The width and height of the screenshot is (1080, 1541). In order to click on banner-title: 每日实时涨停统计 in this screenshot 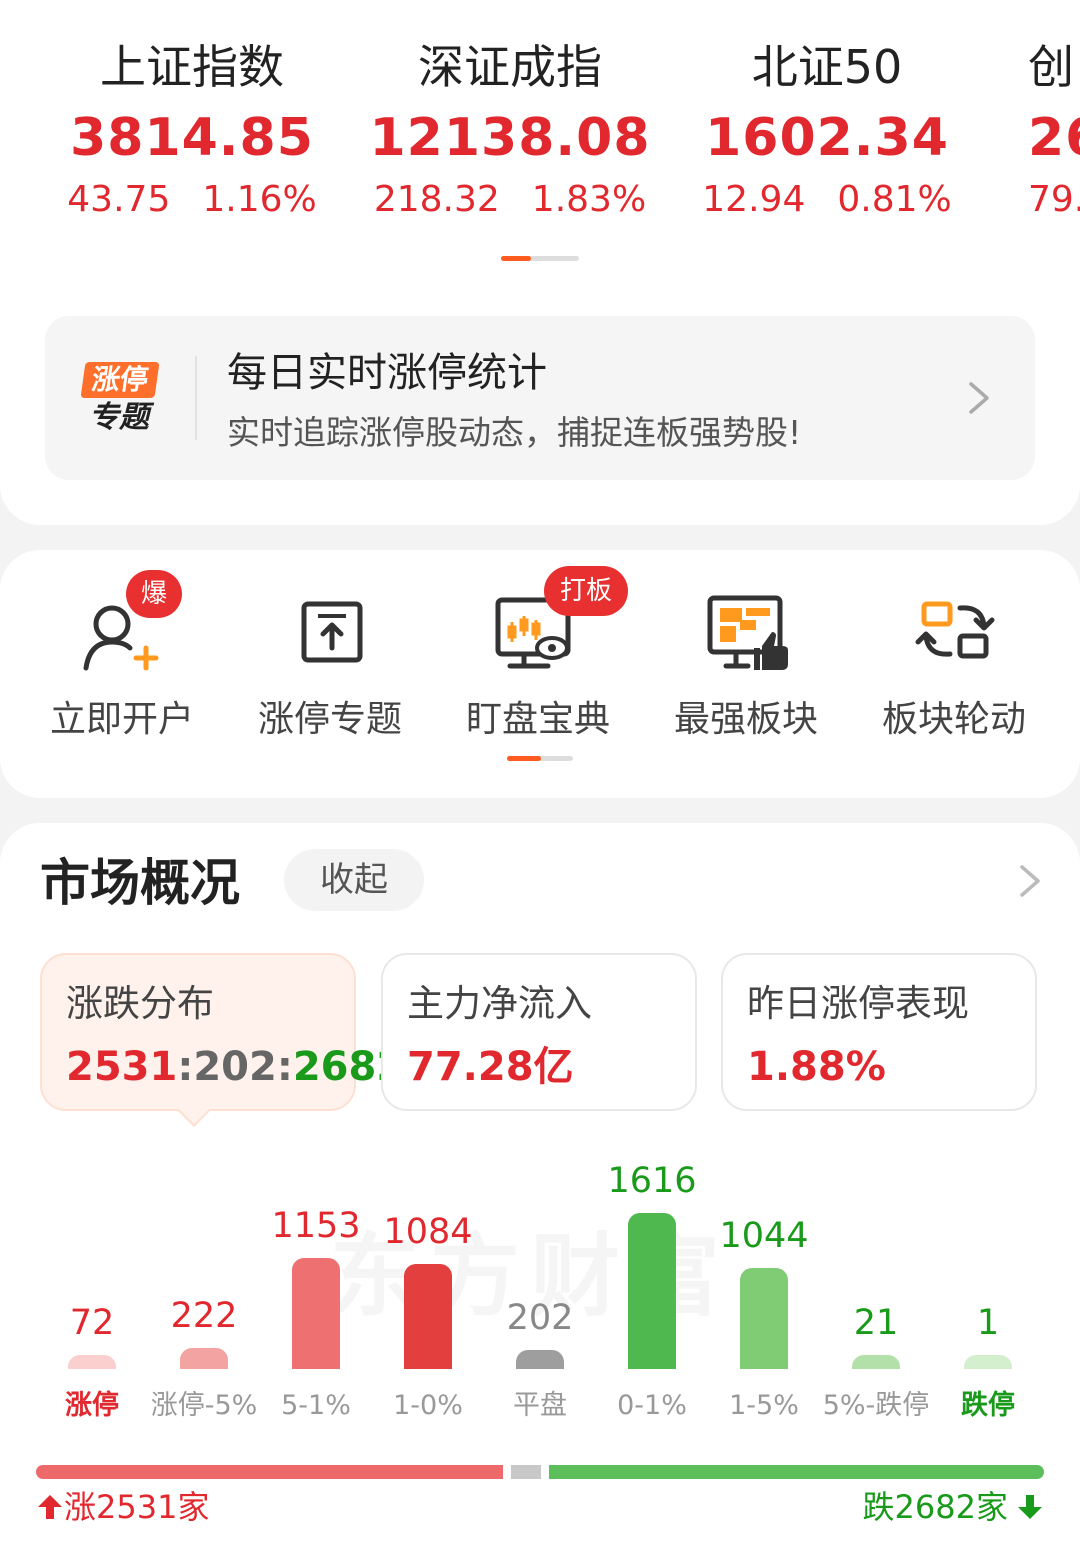, I will do `click(387, 373)`.